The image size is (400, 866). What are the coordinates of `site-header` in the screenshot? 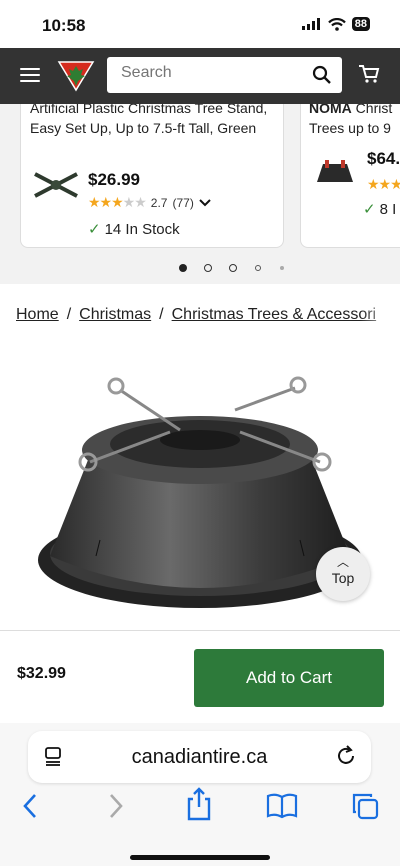 It's located at (200, 76).